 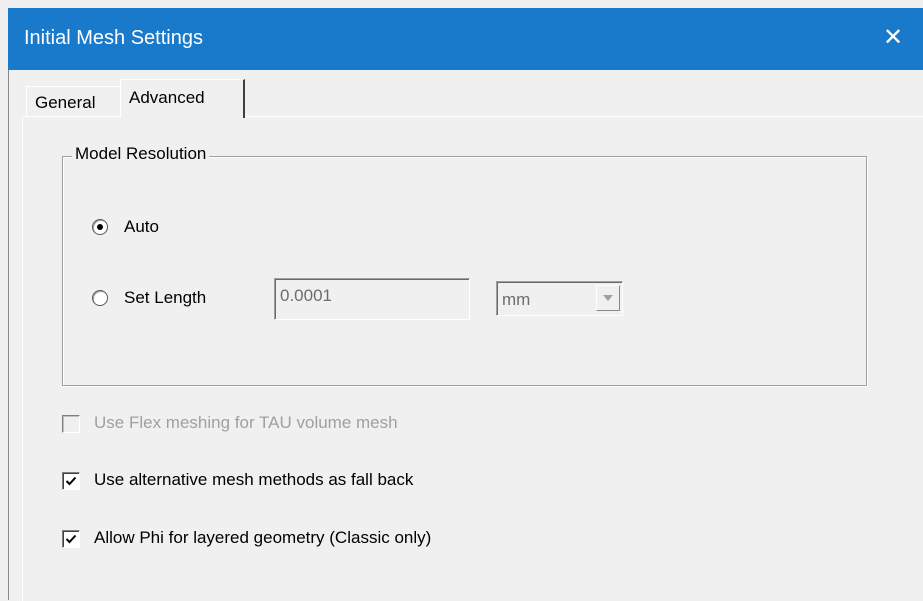 I want to click on alt-mesh-checkbox, so click(x=71, y=481).